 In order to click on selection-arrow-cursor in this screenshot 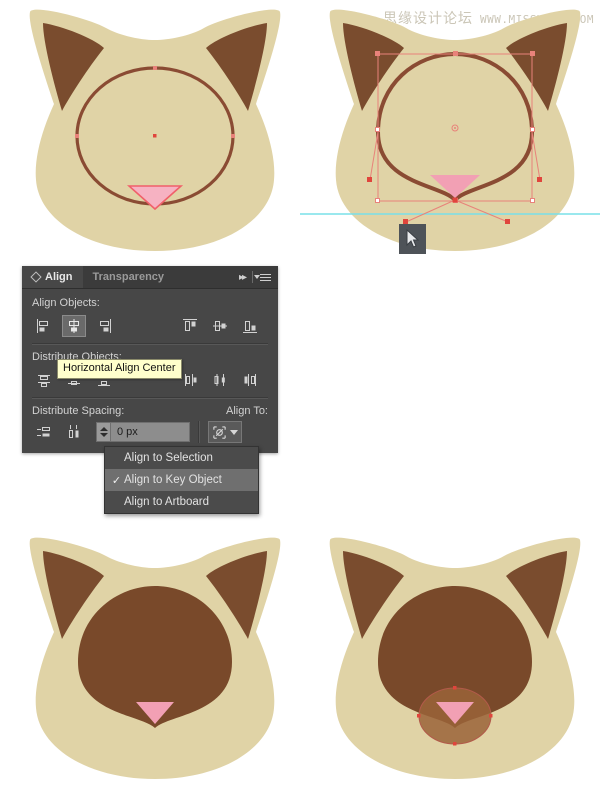, I will do `click(413, 238)`.